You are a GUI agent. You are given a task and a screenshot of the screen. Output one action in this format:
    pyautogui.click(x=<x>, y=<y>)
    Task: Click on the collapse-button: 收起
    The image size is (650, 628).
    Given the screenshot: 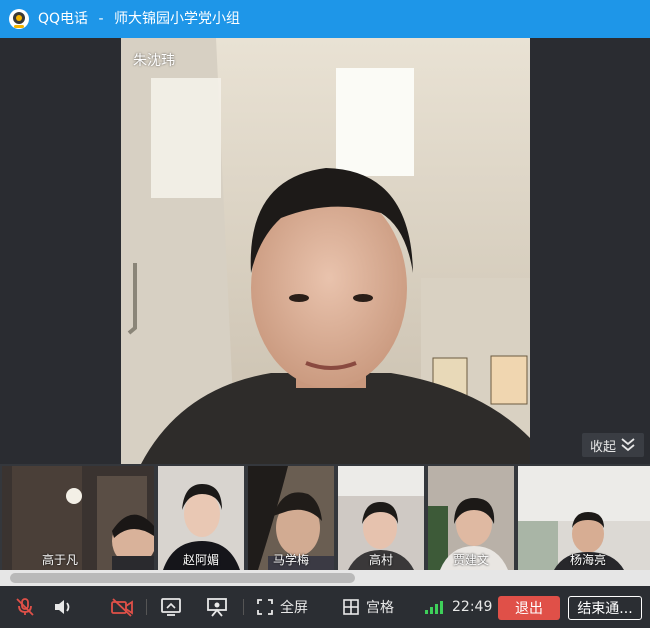 What is the action you would take?
    pyautogui.click(x=613, y=445)
    